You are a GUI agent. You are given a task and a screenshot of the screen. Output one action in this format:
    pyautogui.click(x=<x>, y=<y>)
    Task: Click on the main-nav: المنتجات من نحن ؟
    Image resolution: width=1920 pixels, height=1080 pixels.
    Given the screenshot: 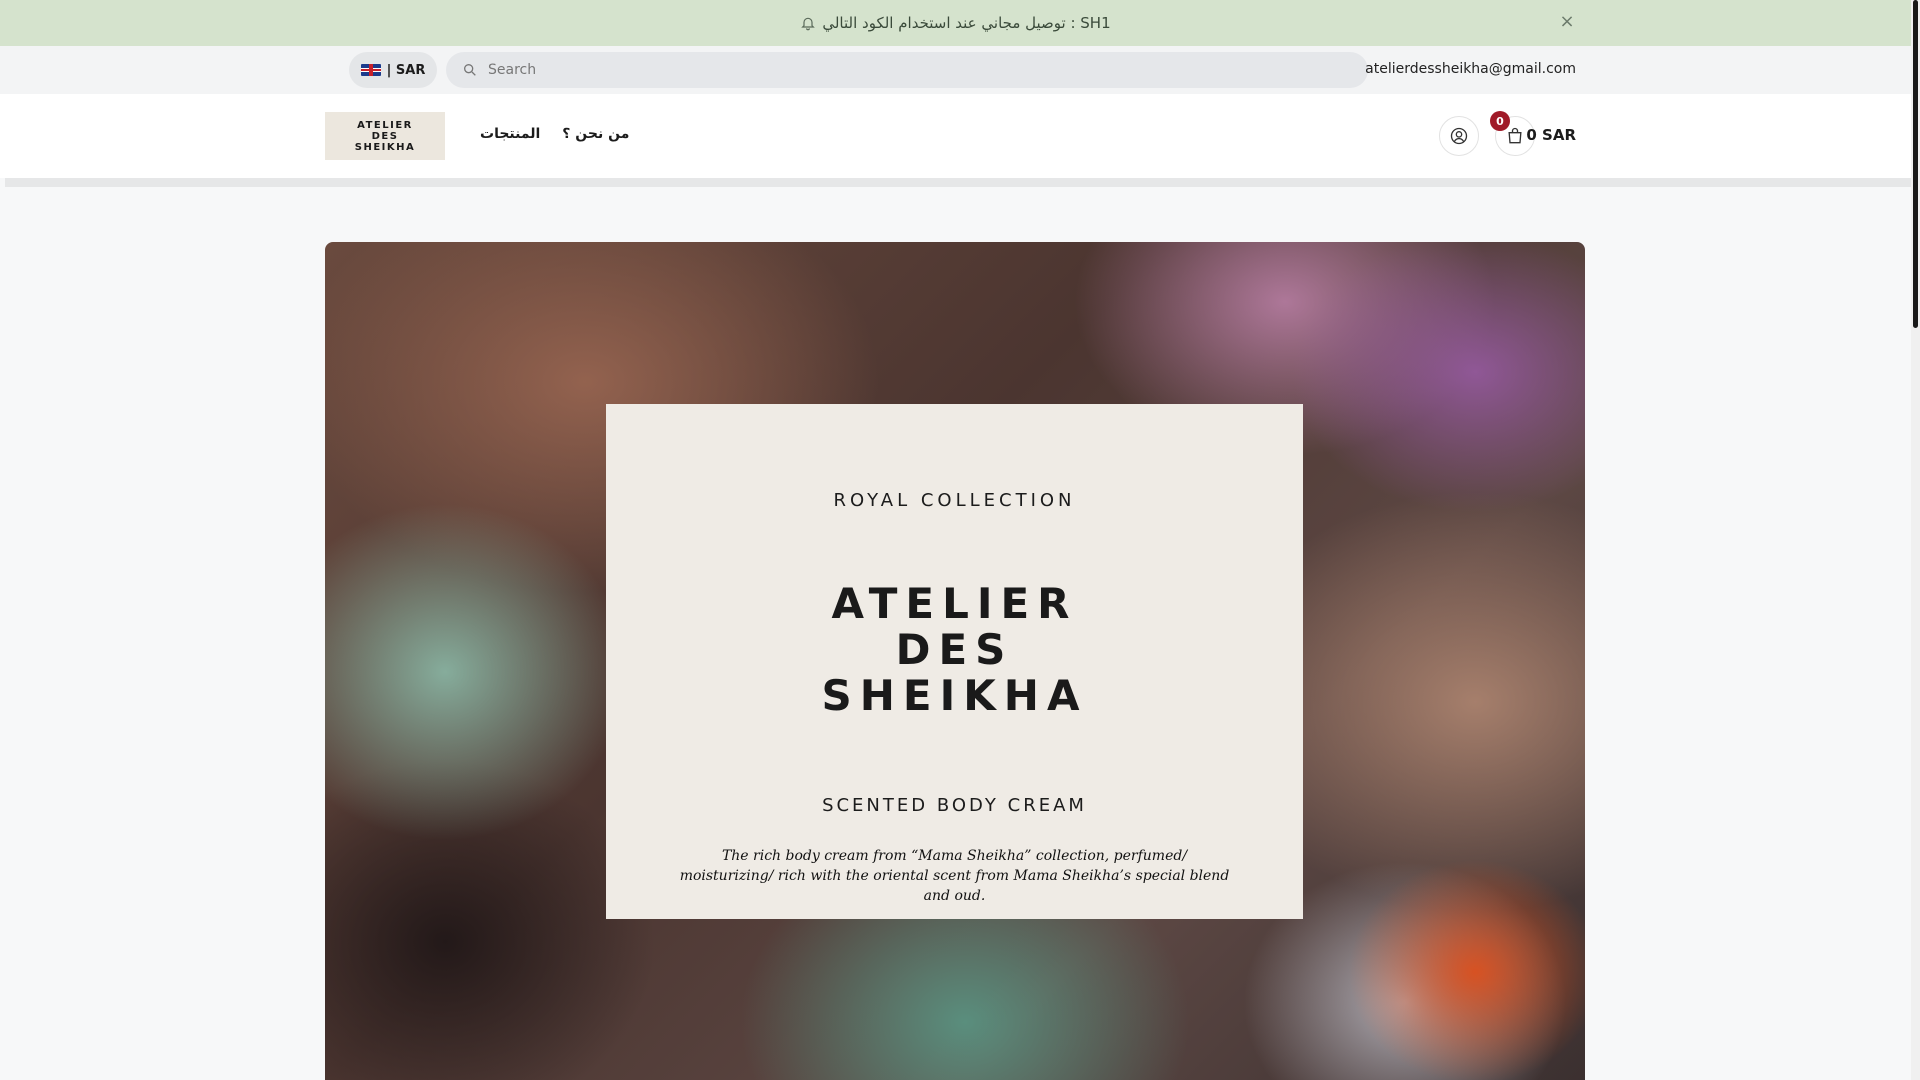 What is the action you would take?
    pyautogui.click(x=554, y=134)
    